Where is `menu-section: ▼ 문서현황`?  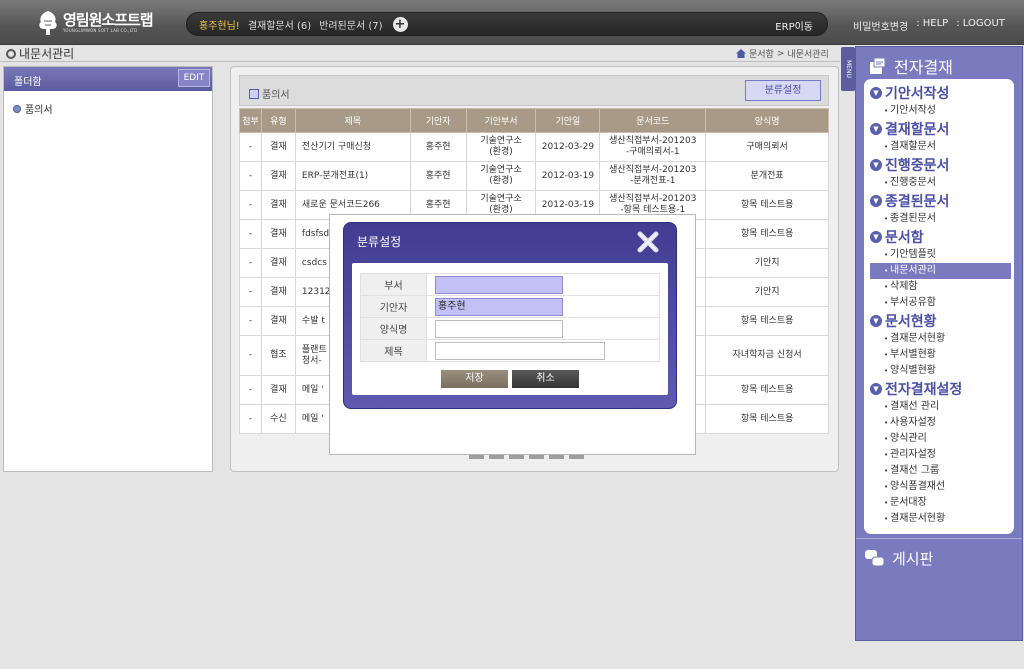
menu-section: ▼ 문서현황 is located at coordinates (942, 321).